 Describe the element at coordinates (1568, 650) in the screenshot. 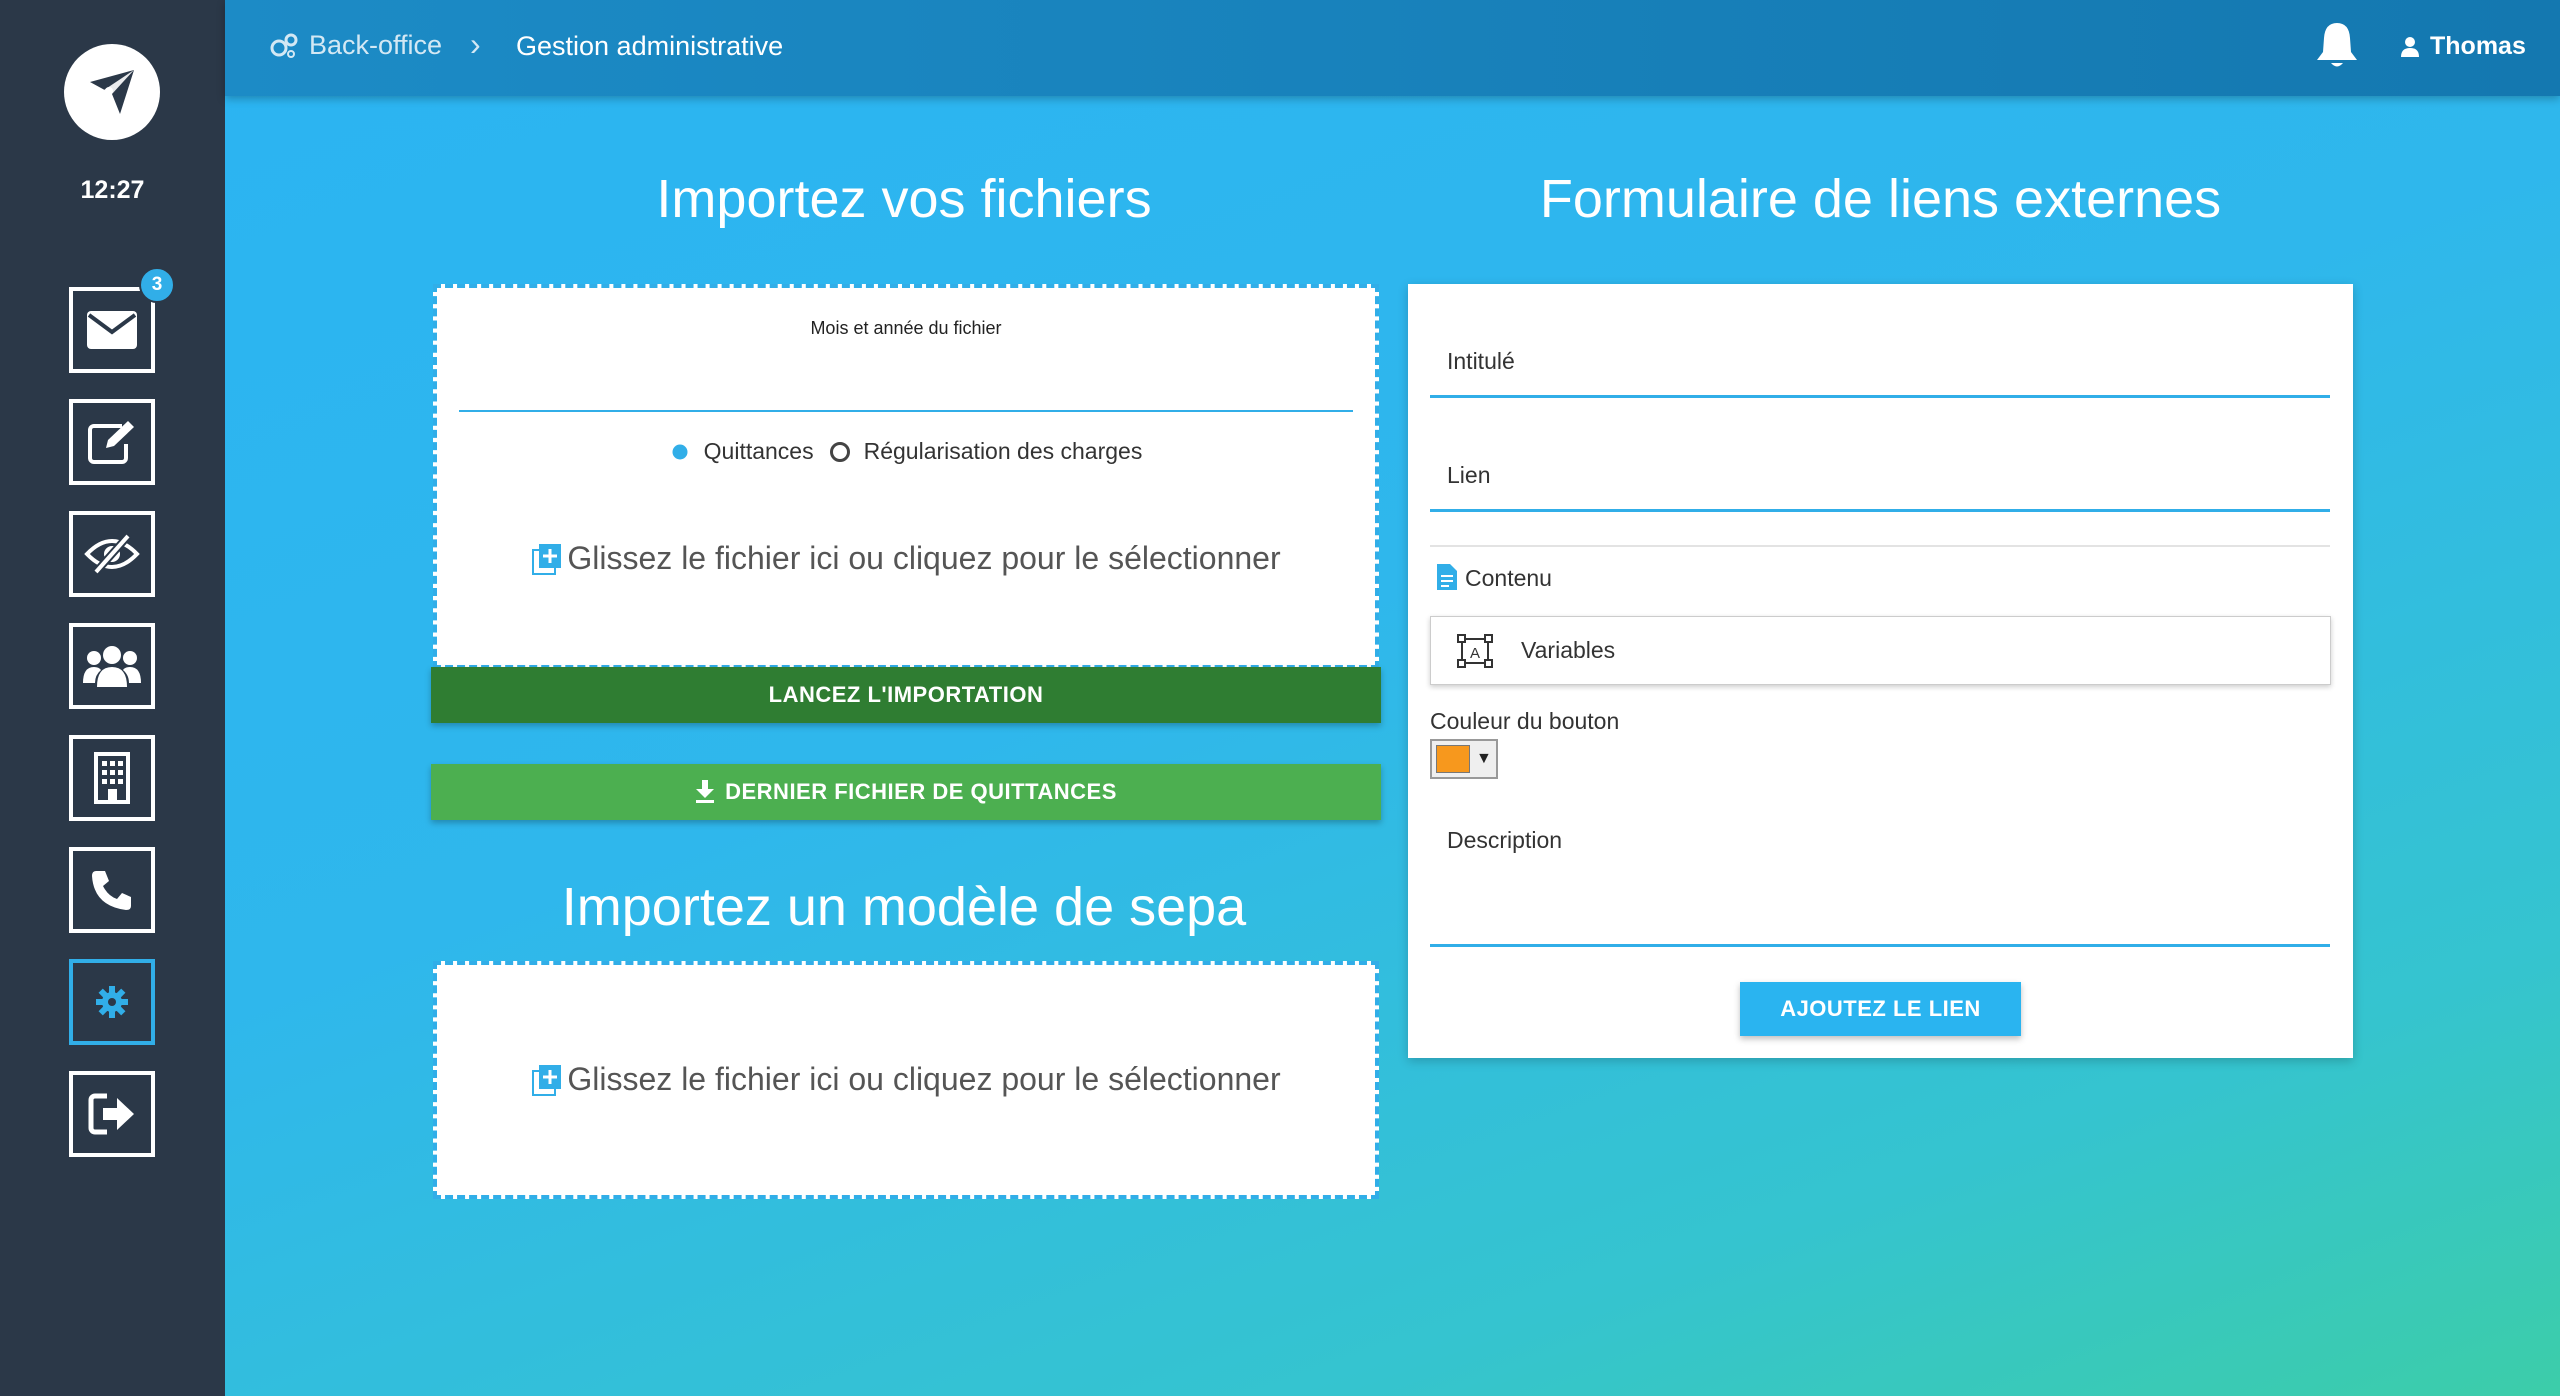

I see `variables-label: Variables` at that location.